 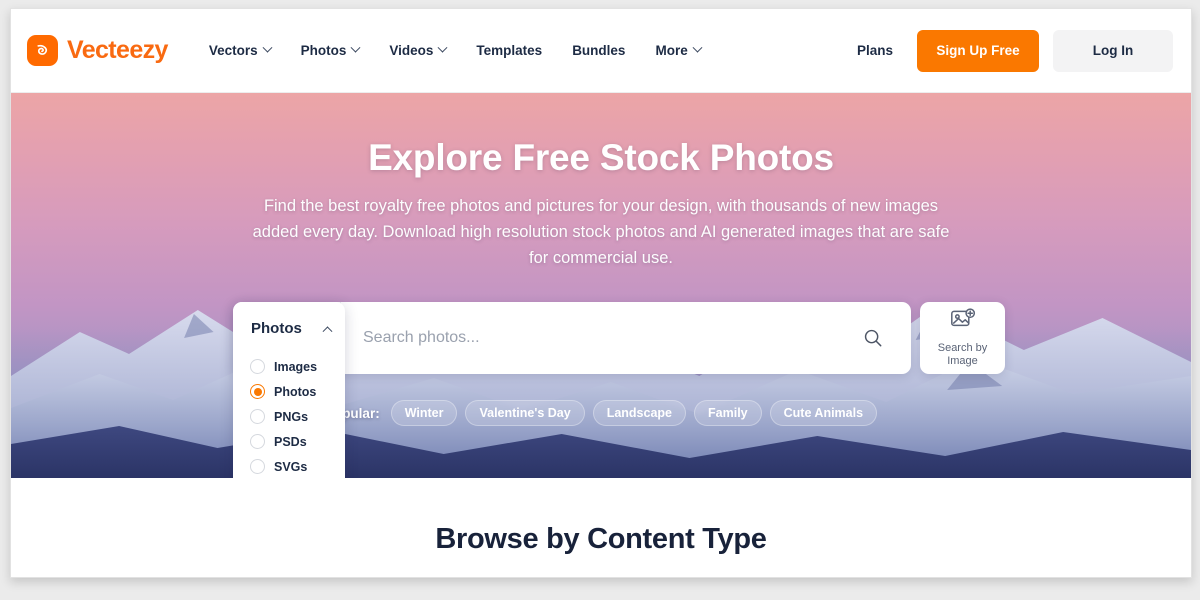 I want to click on search-by-image-line1: Search by, so click(x=962, y=348).